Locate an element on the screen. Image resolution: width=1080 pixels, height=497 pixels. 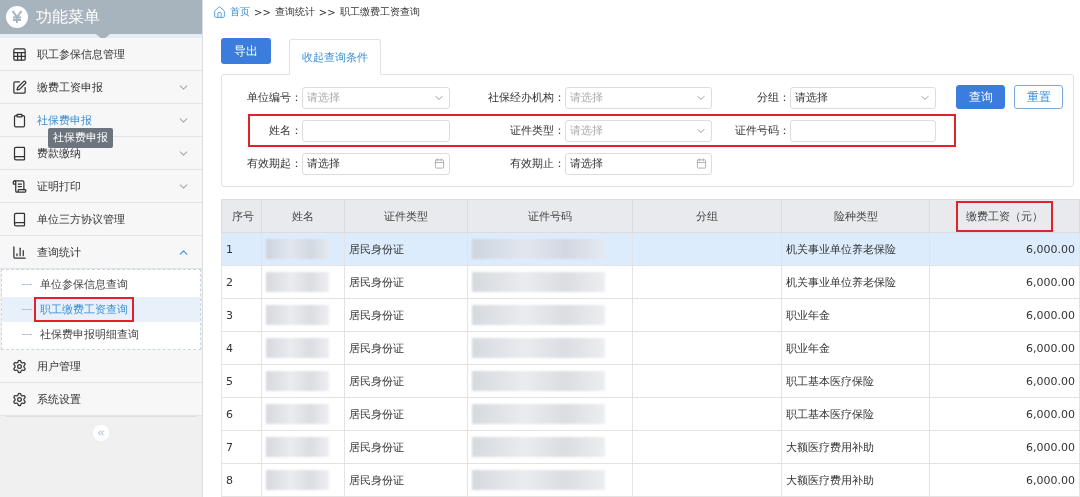
filter-label: 证件号码： is located at coordinates (762, 130).